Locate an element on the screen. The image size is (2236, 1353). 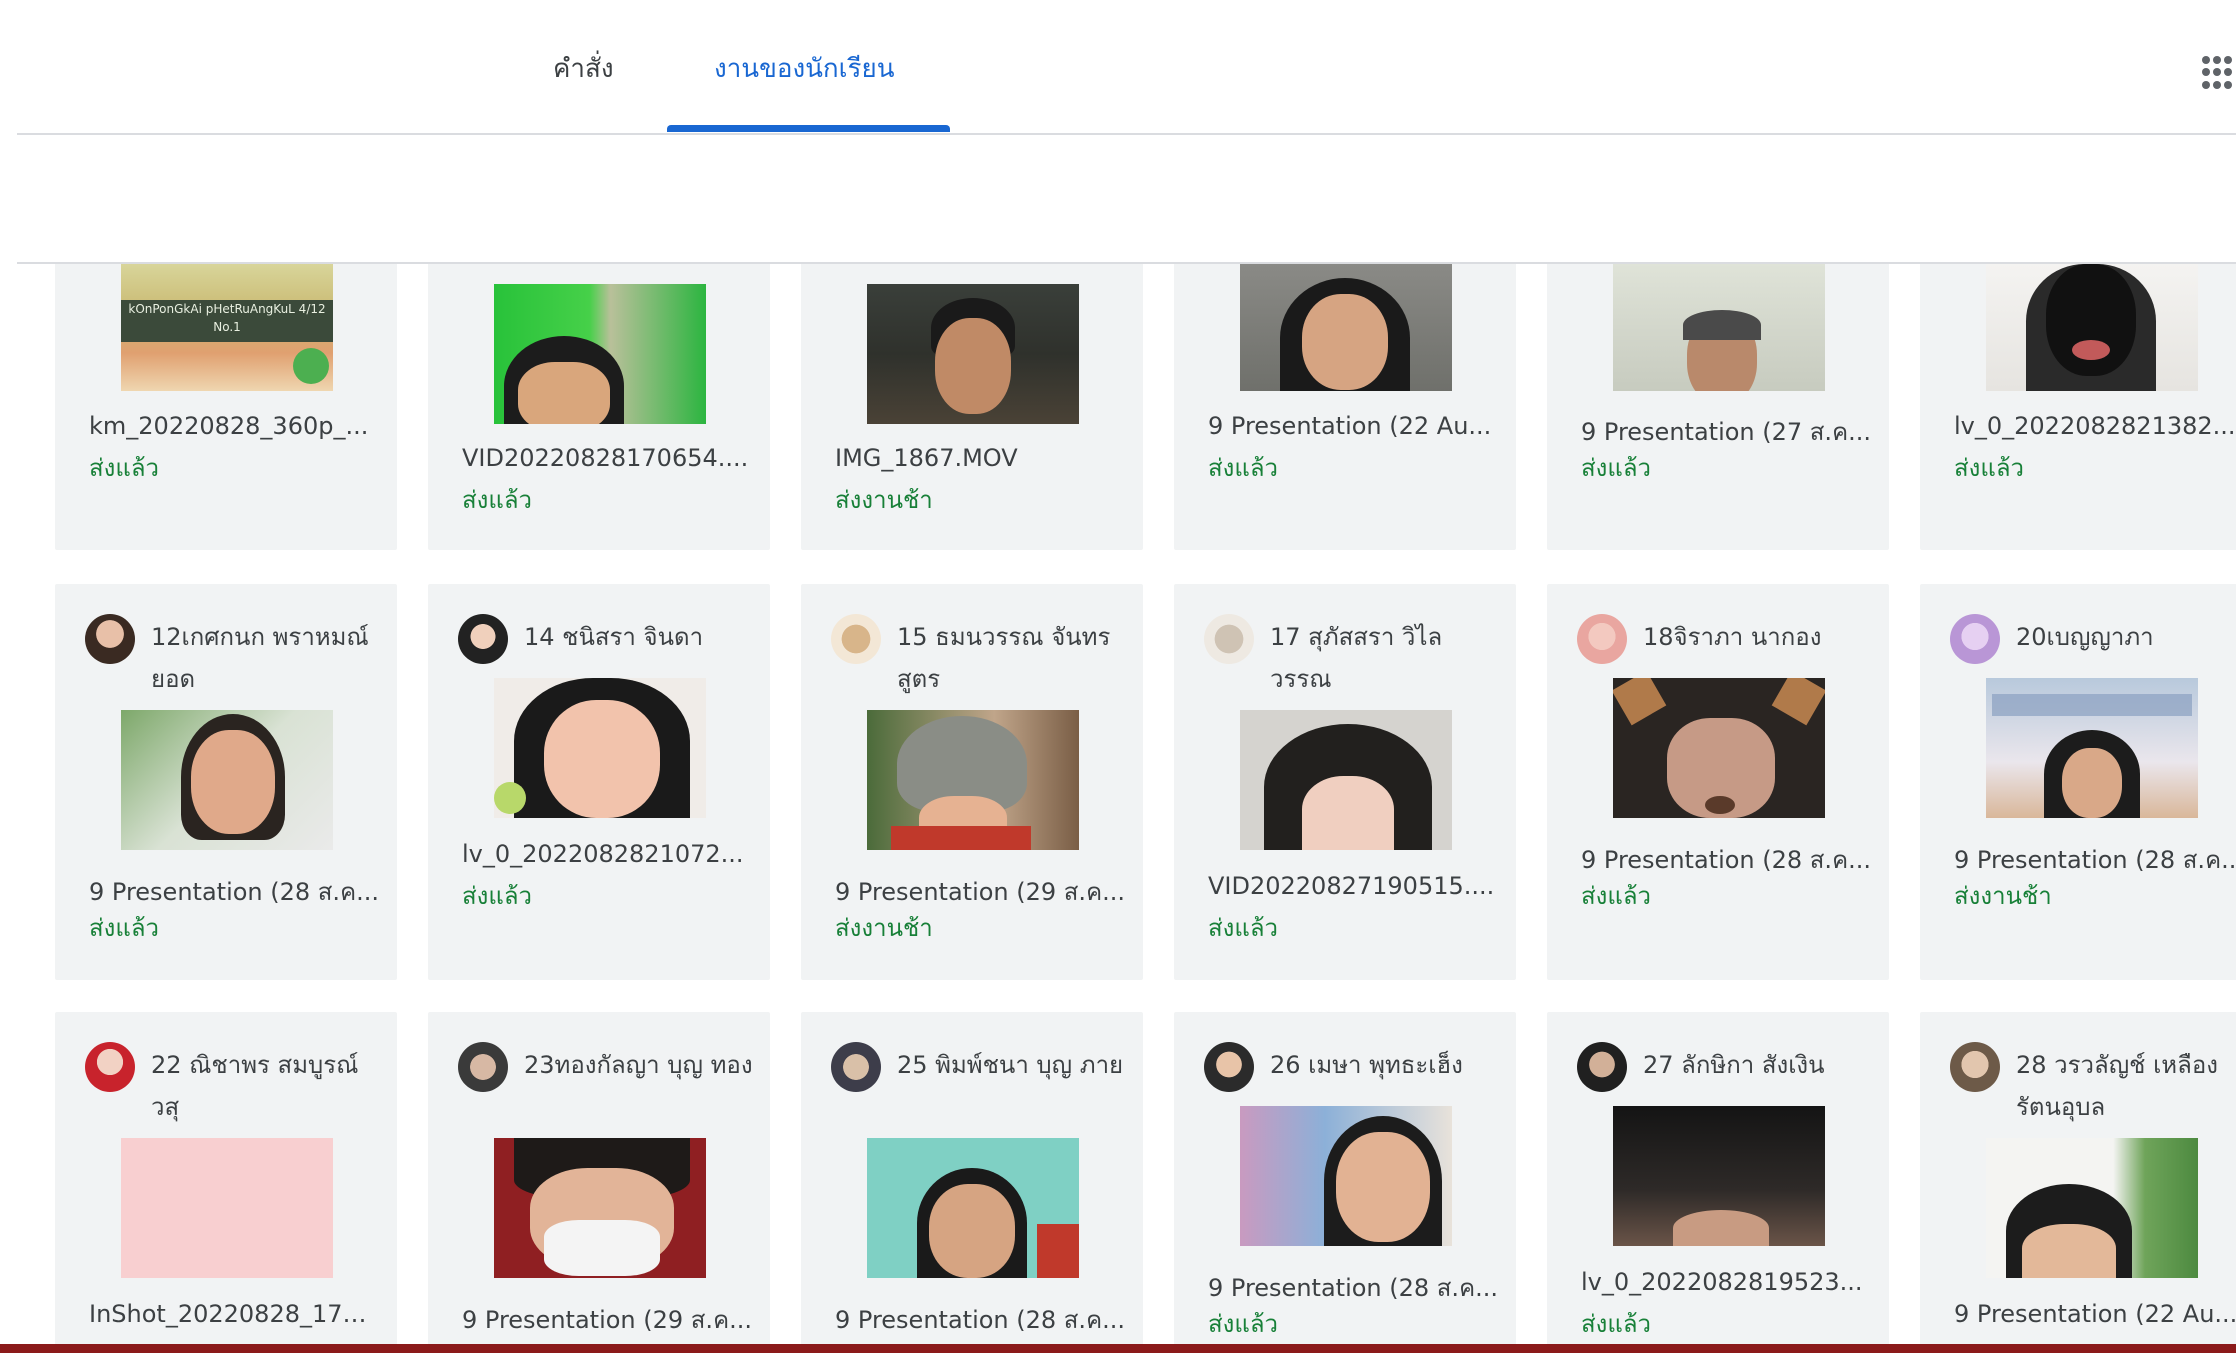
student-header: 15 ธมนวรรณ จันทร สูตร is located at coordinates (981, 654).